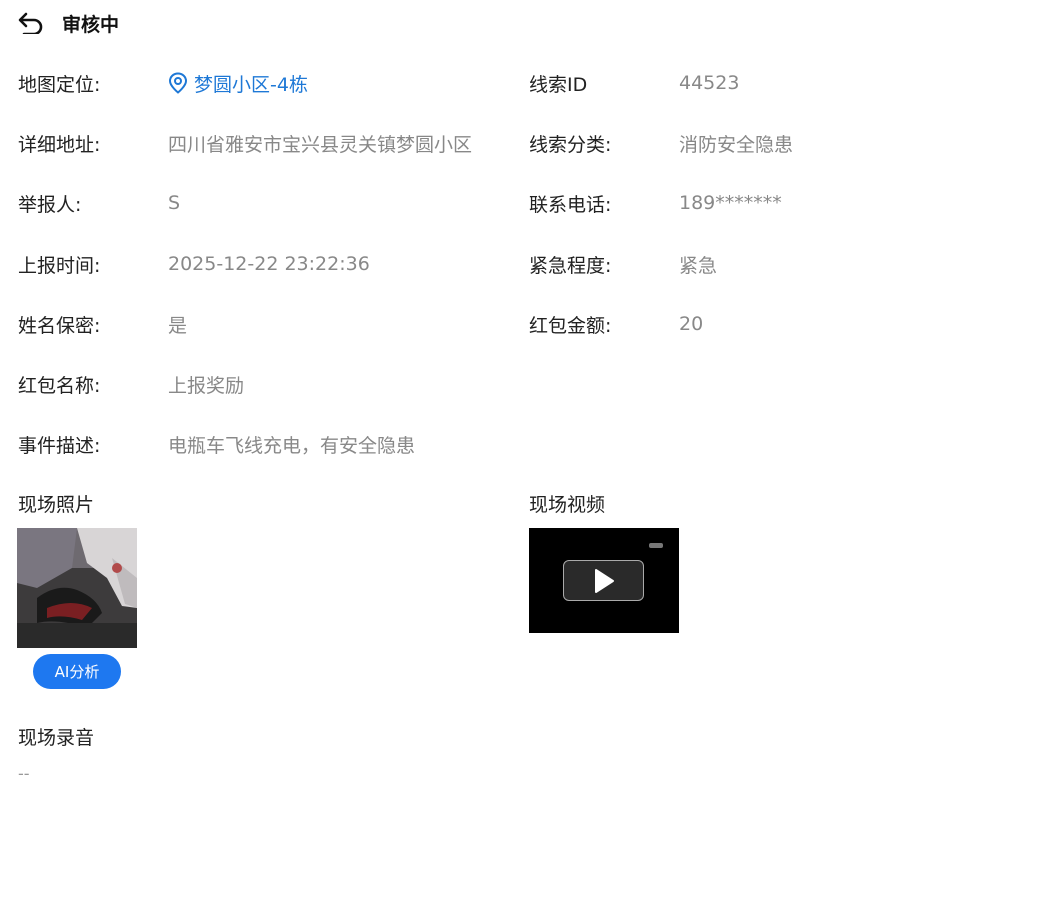  Describe the element at coordinates (178, 83) in the screenshot. I see `location-pin-icon` at that location.